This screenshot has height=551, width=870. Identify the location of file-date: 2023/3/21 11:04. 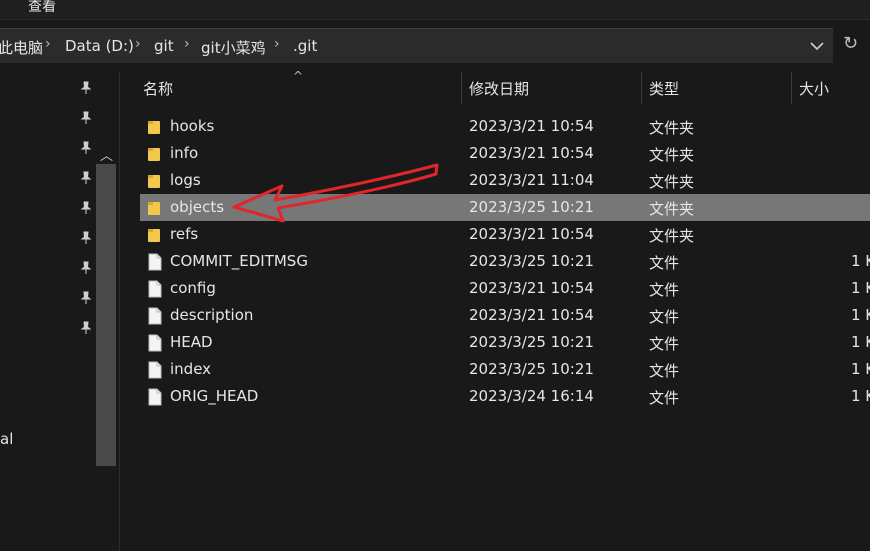
(531, 180).